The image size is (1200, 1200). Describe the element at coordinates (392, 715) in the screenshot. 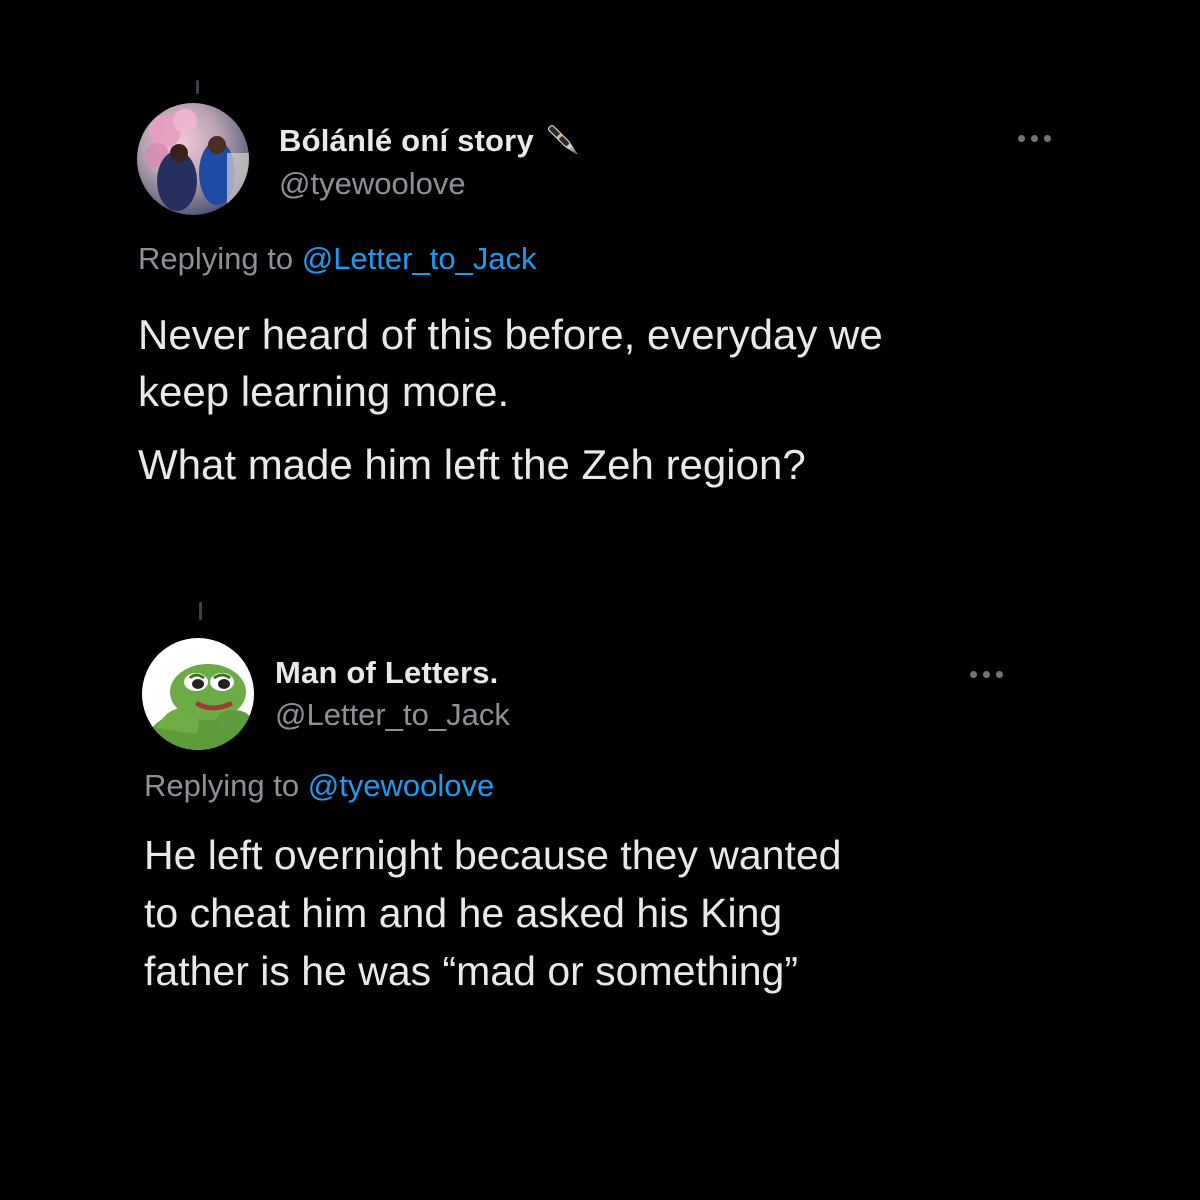

I see `handle: @Letter_to_Jack` at that location.